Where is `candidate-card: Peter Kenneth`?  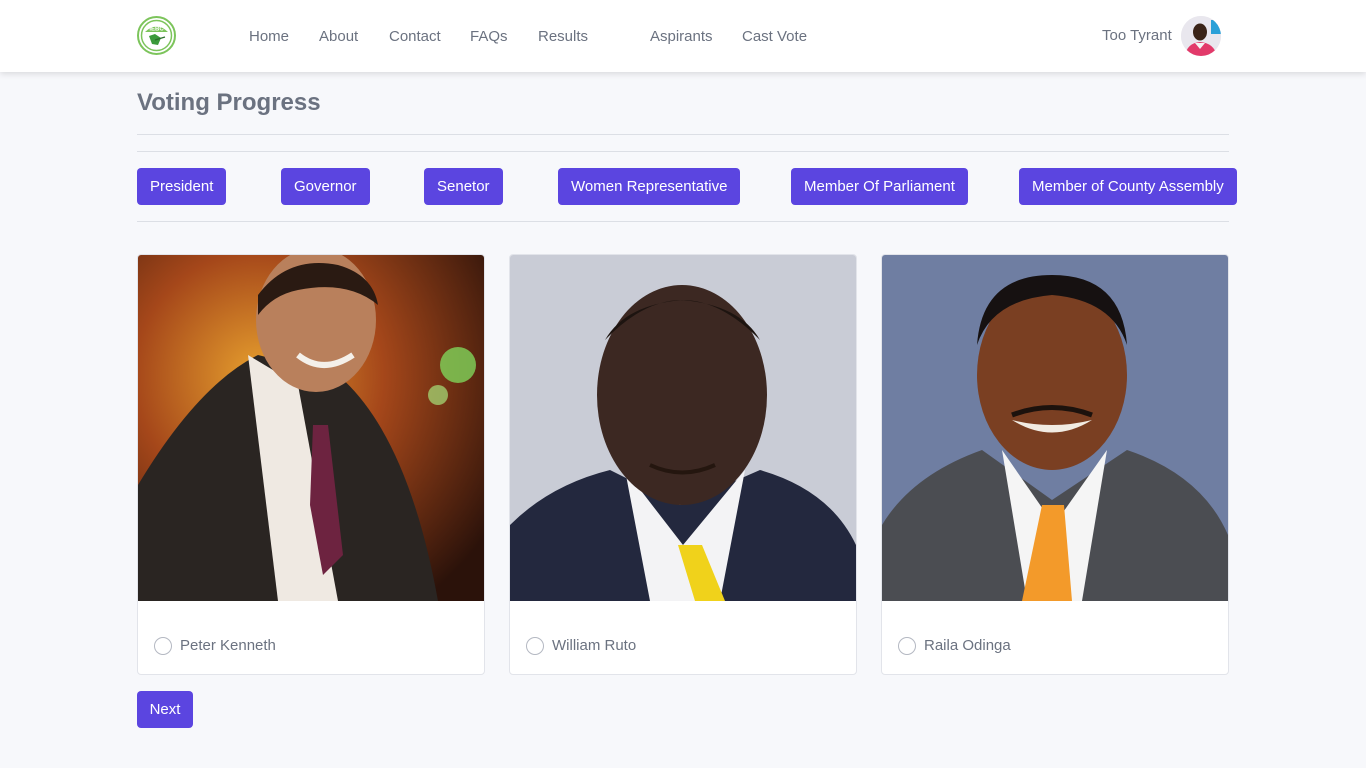 candidate-card: Peter Kenneth is located at coordinates (311, 464).